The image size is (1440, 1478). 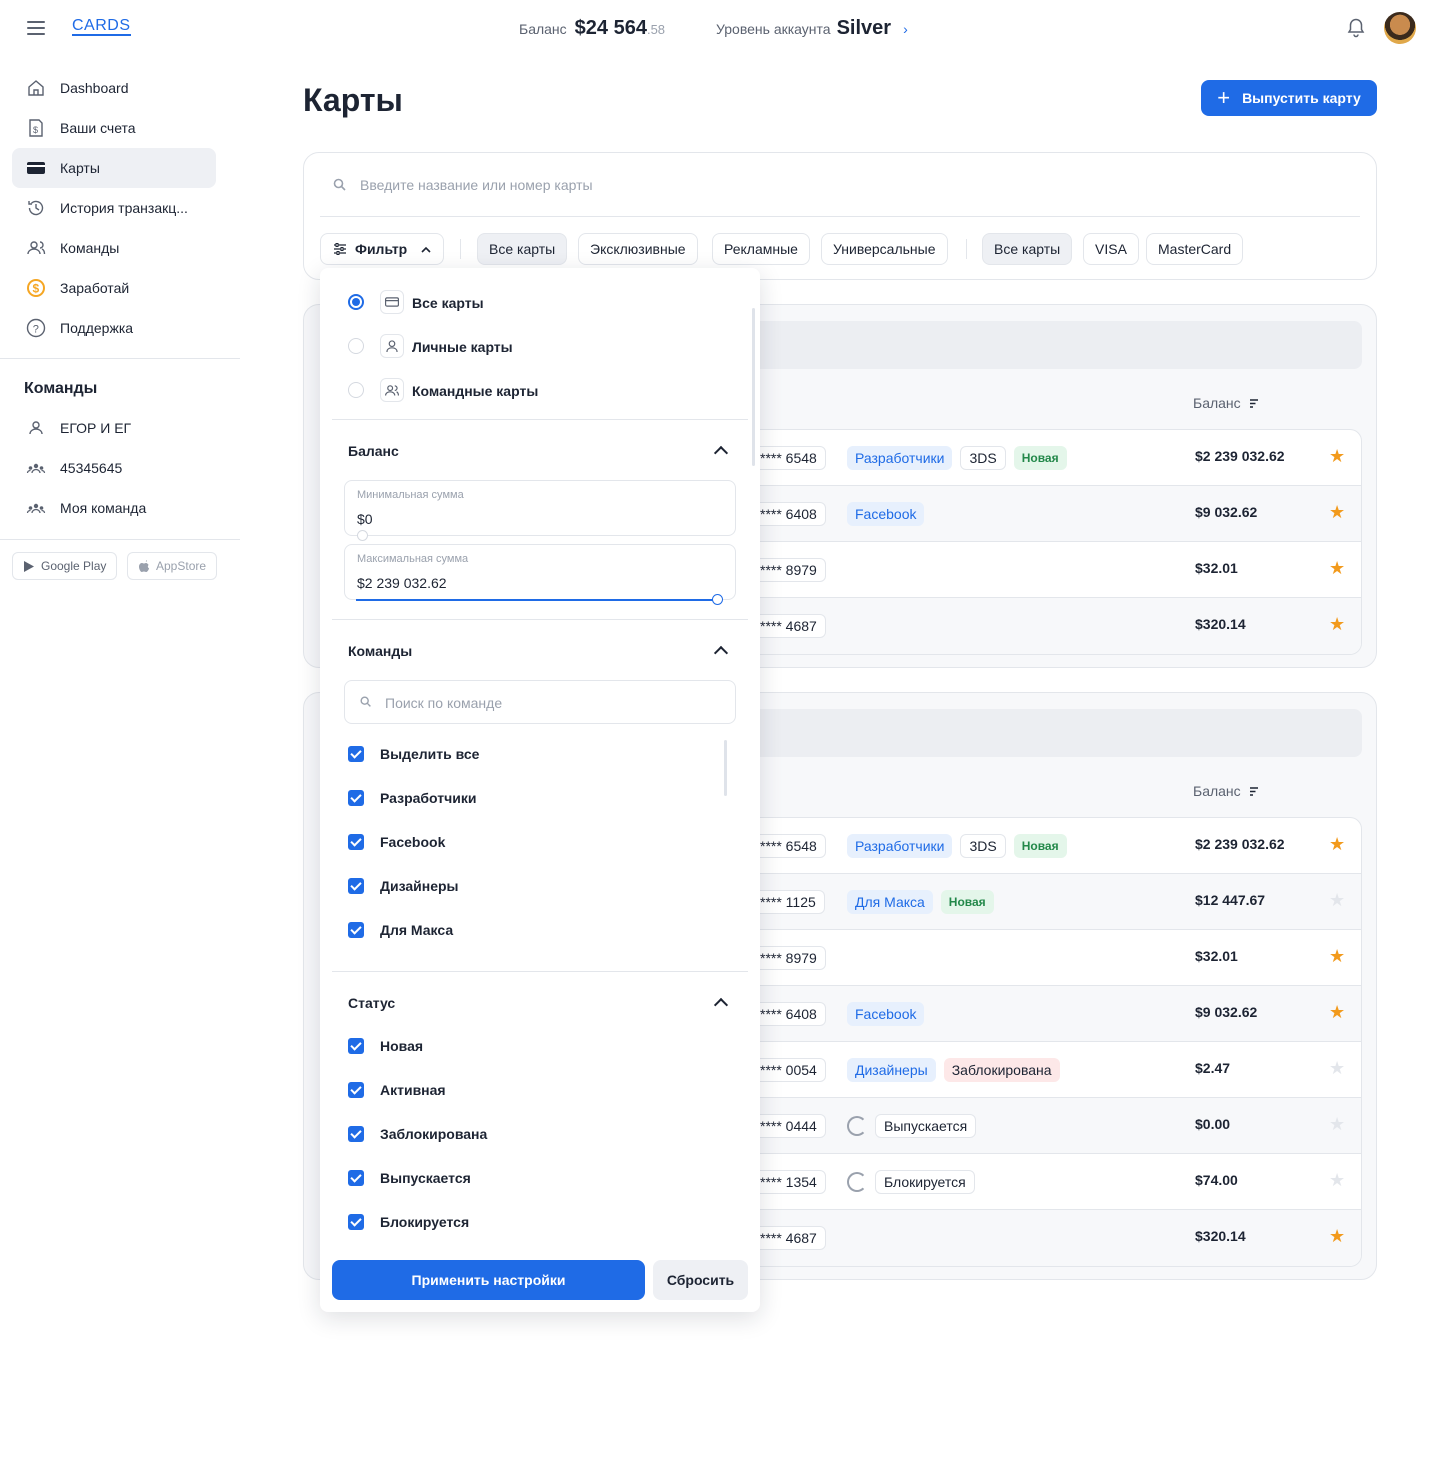 I want to click on sidebar-team-45345645: 45345645, so click(x=114, y=468).